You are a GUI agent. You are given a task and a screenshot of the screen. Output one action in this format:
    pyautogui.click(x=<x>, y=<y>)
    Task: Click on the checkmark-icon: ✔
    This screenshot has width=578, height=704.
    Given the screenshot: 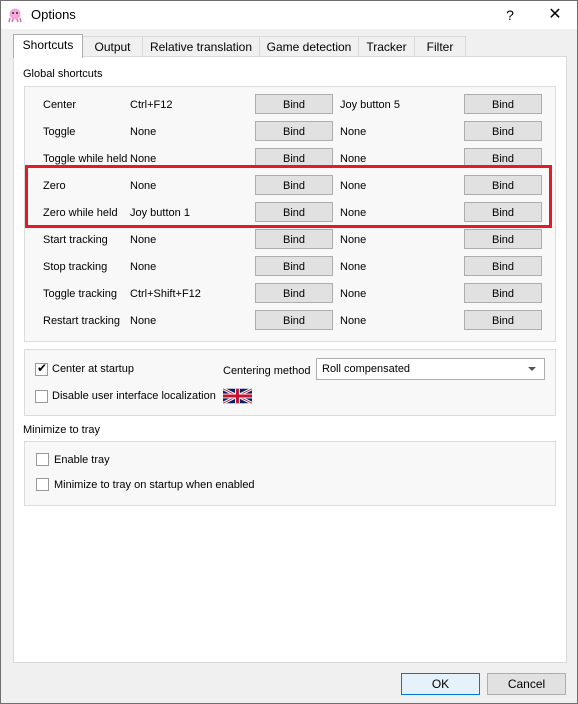 What is the action you would take?
    pyautogui.click(x=42, y=368)
    